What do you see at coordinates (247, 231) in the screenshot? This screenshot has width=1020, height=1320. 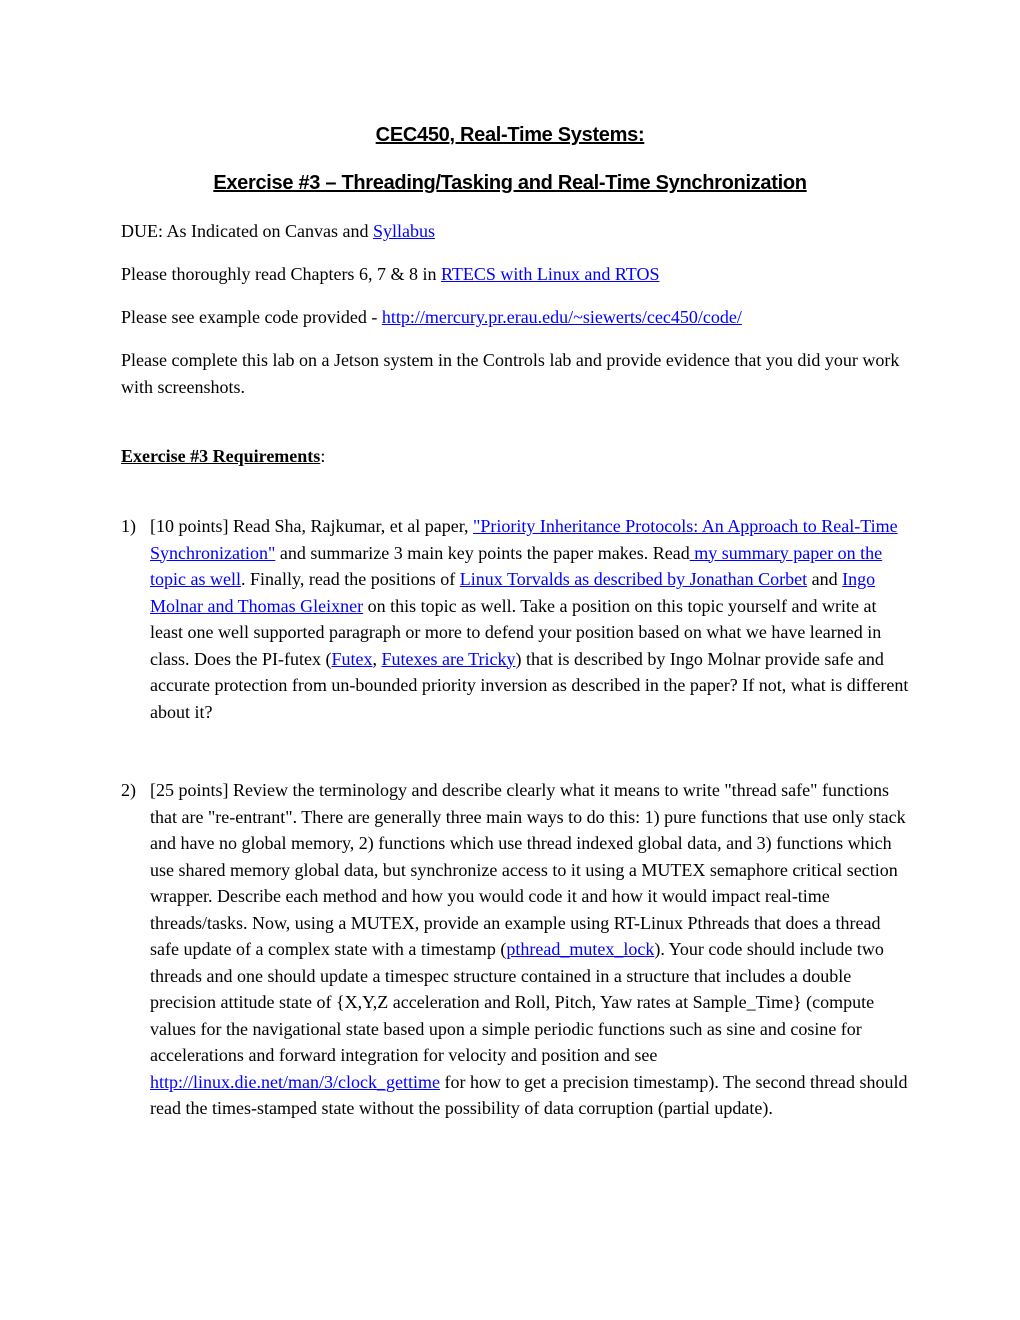 I see `due-text: DUE: As Indicated on Canvas and` at bounding box center [247, 231].